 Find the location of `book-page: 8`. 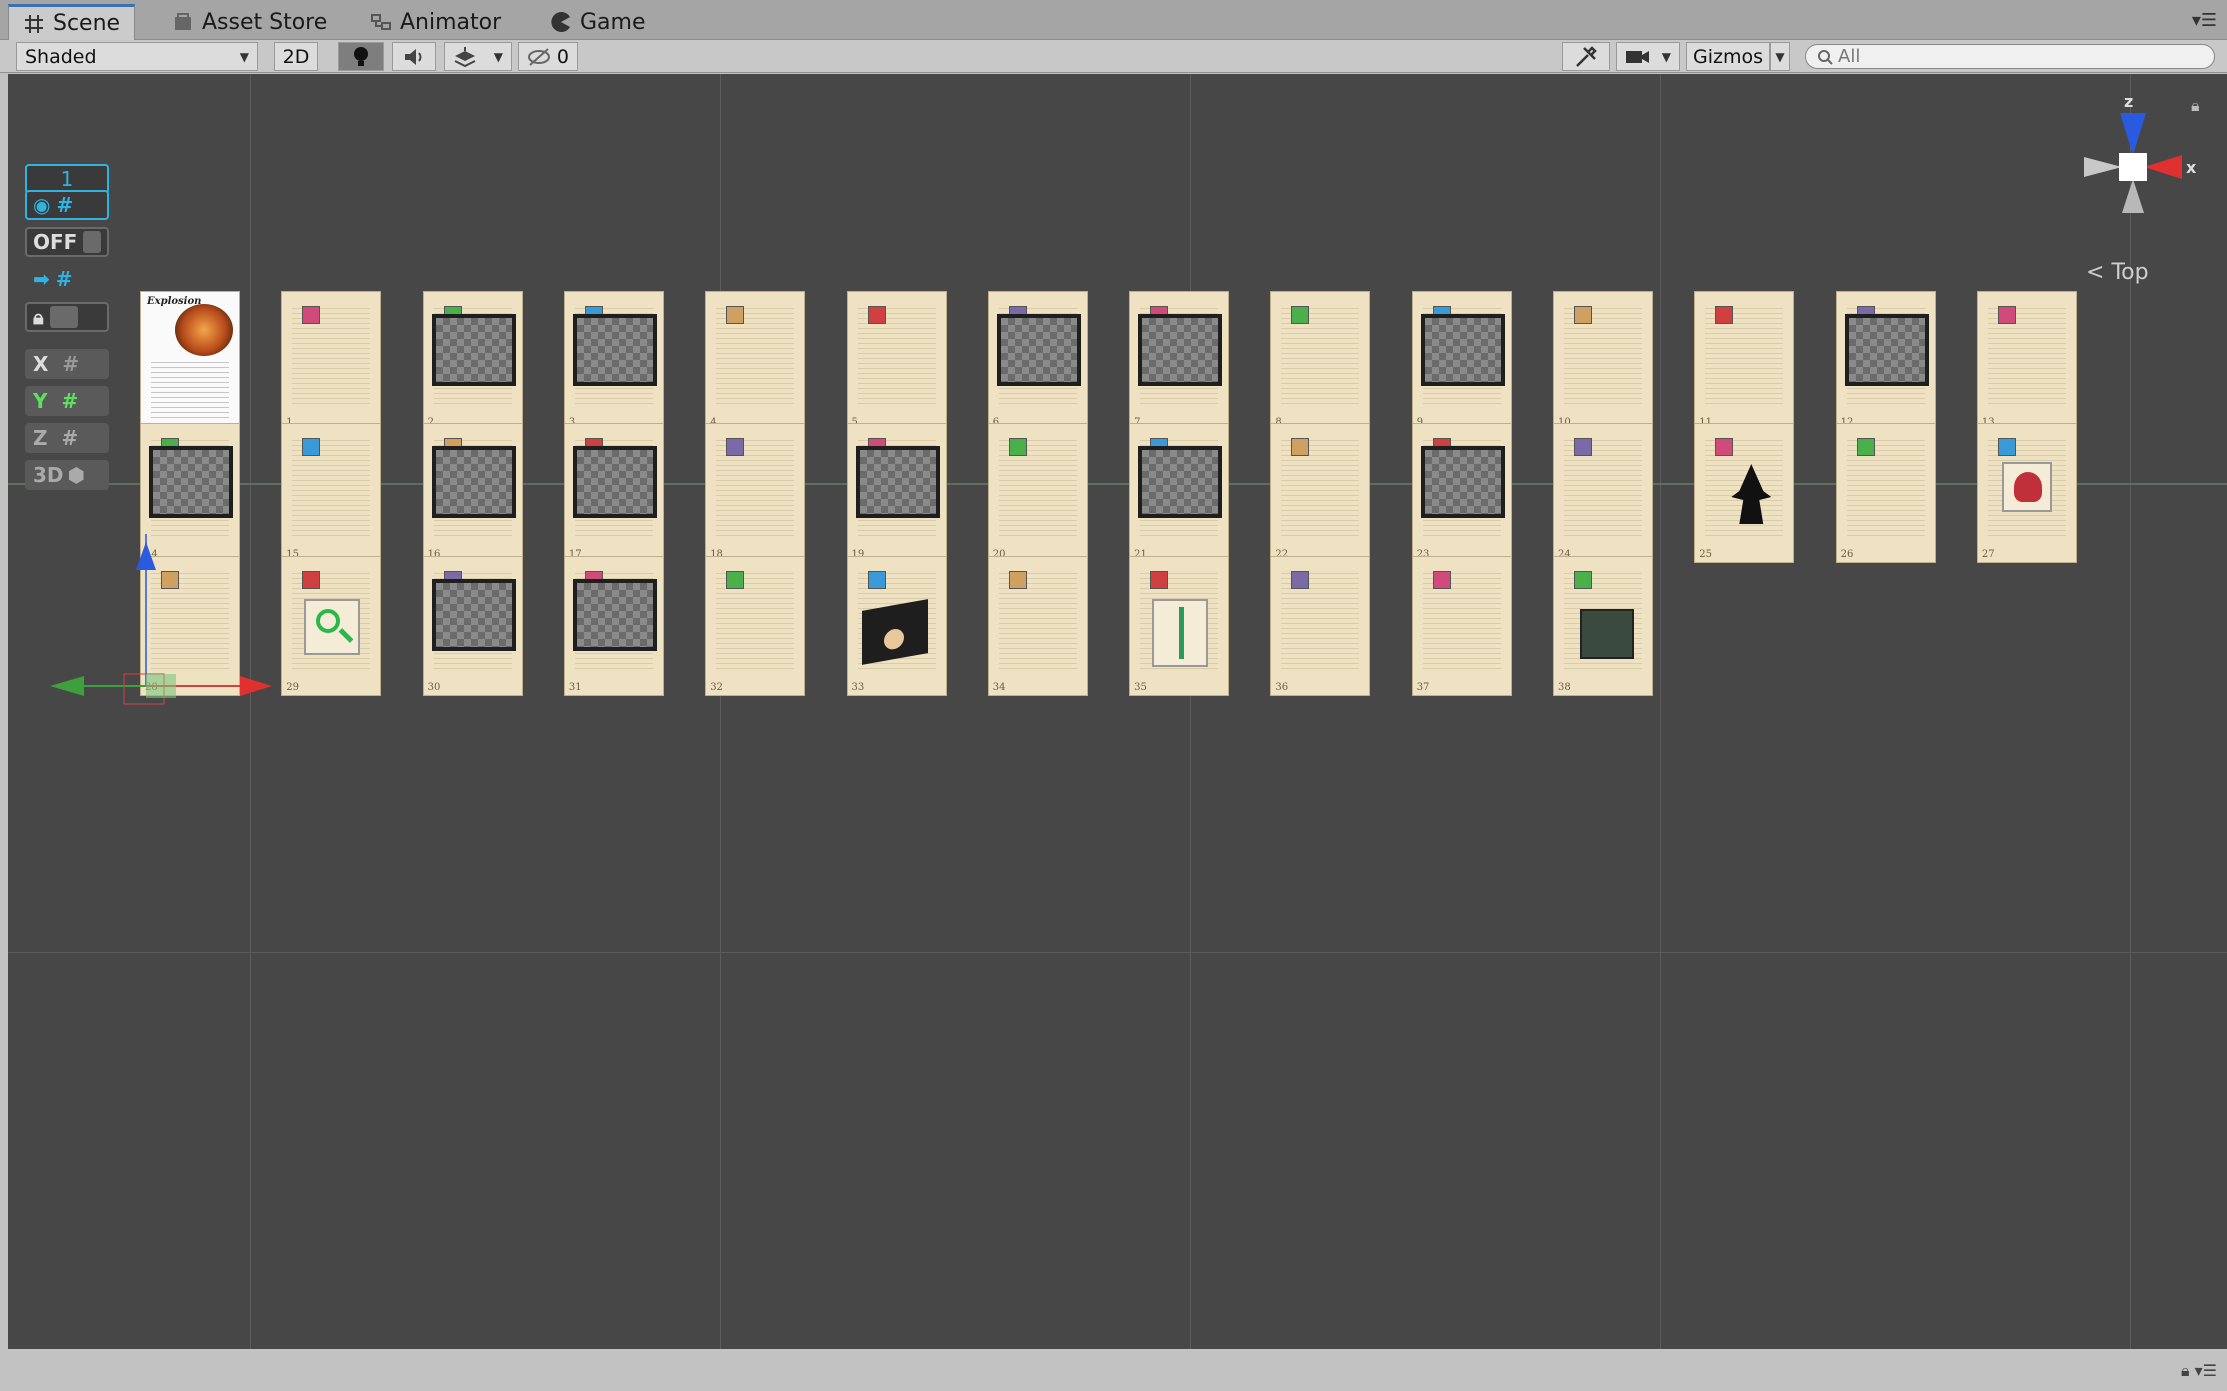

book-page: 8 is located at coordinates (1320, 361).